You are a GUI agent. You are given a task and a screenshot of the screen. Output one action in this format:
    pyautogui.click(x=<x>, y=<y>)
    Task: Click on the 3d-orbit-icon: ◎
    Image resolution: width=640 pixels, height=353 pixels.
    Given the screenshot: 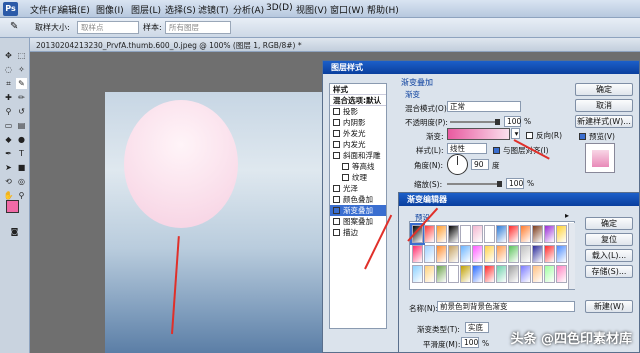 What is the action you would take?
    pyautogui.click(x=21, y=181)
    